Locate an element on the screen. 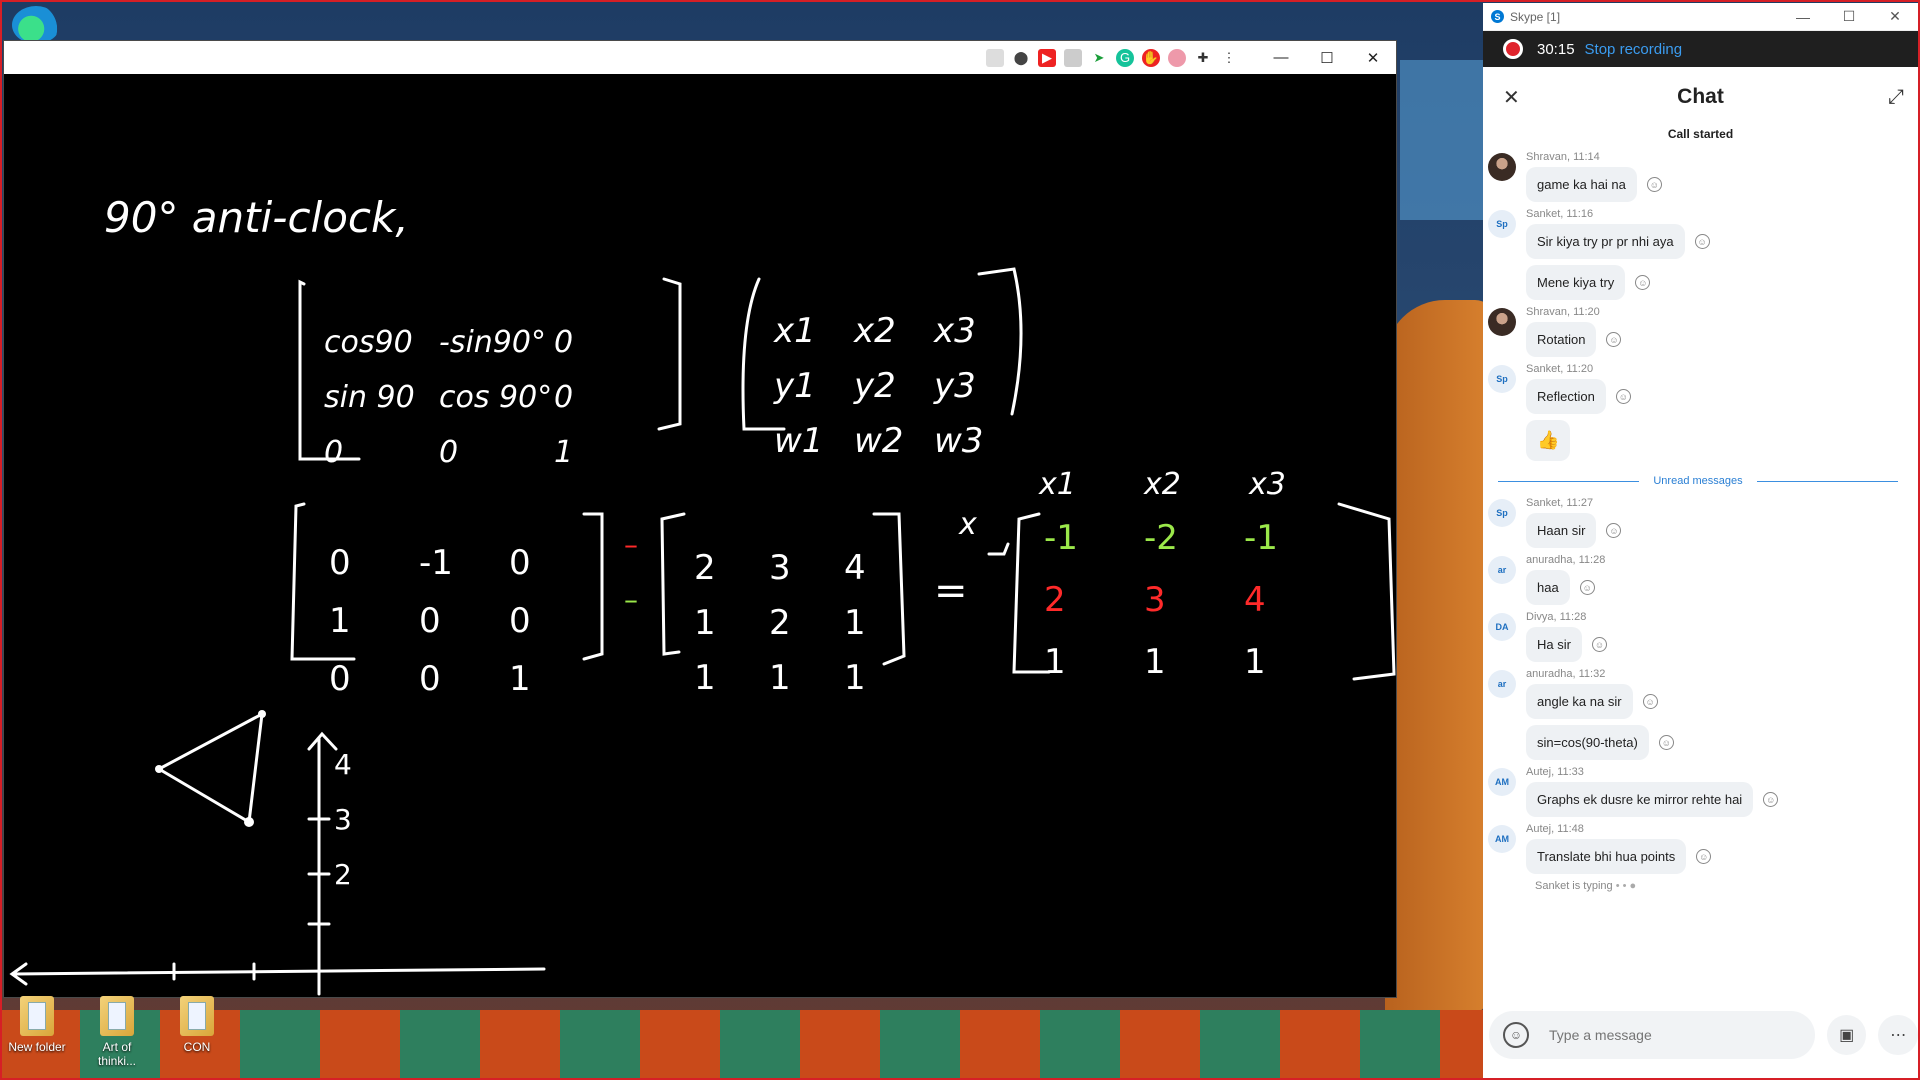 Image resolution: width=1920 pixels, height=1080 pixels. message-composer: ☺ ▣ ⋯ is located at coordinates (1700, 1035).